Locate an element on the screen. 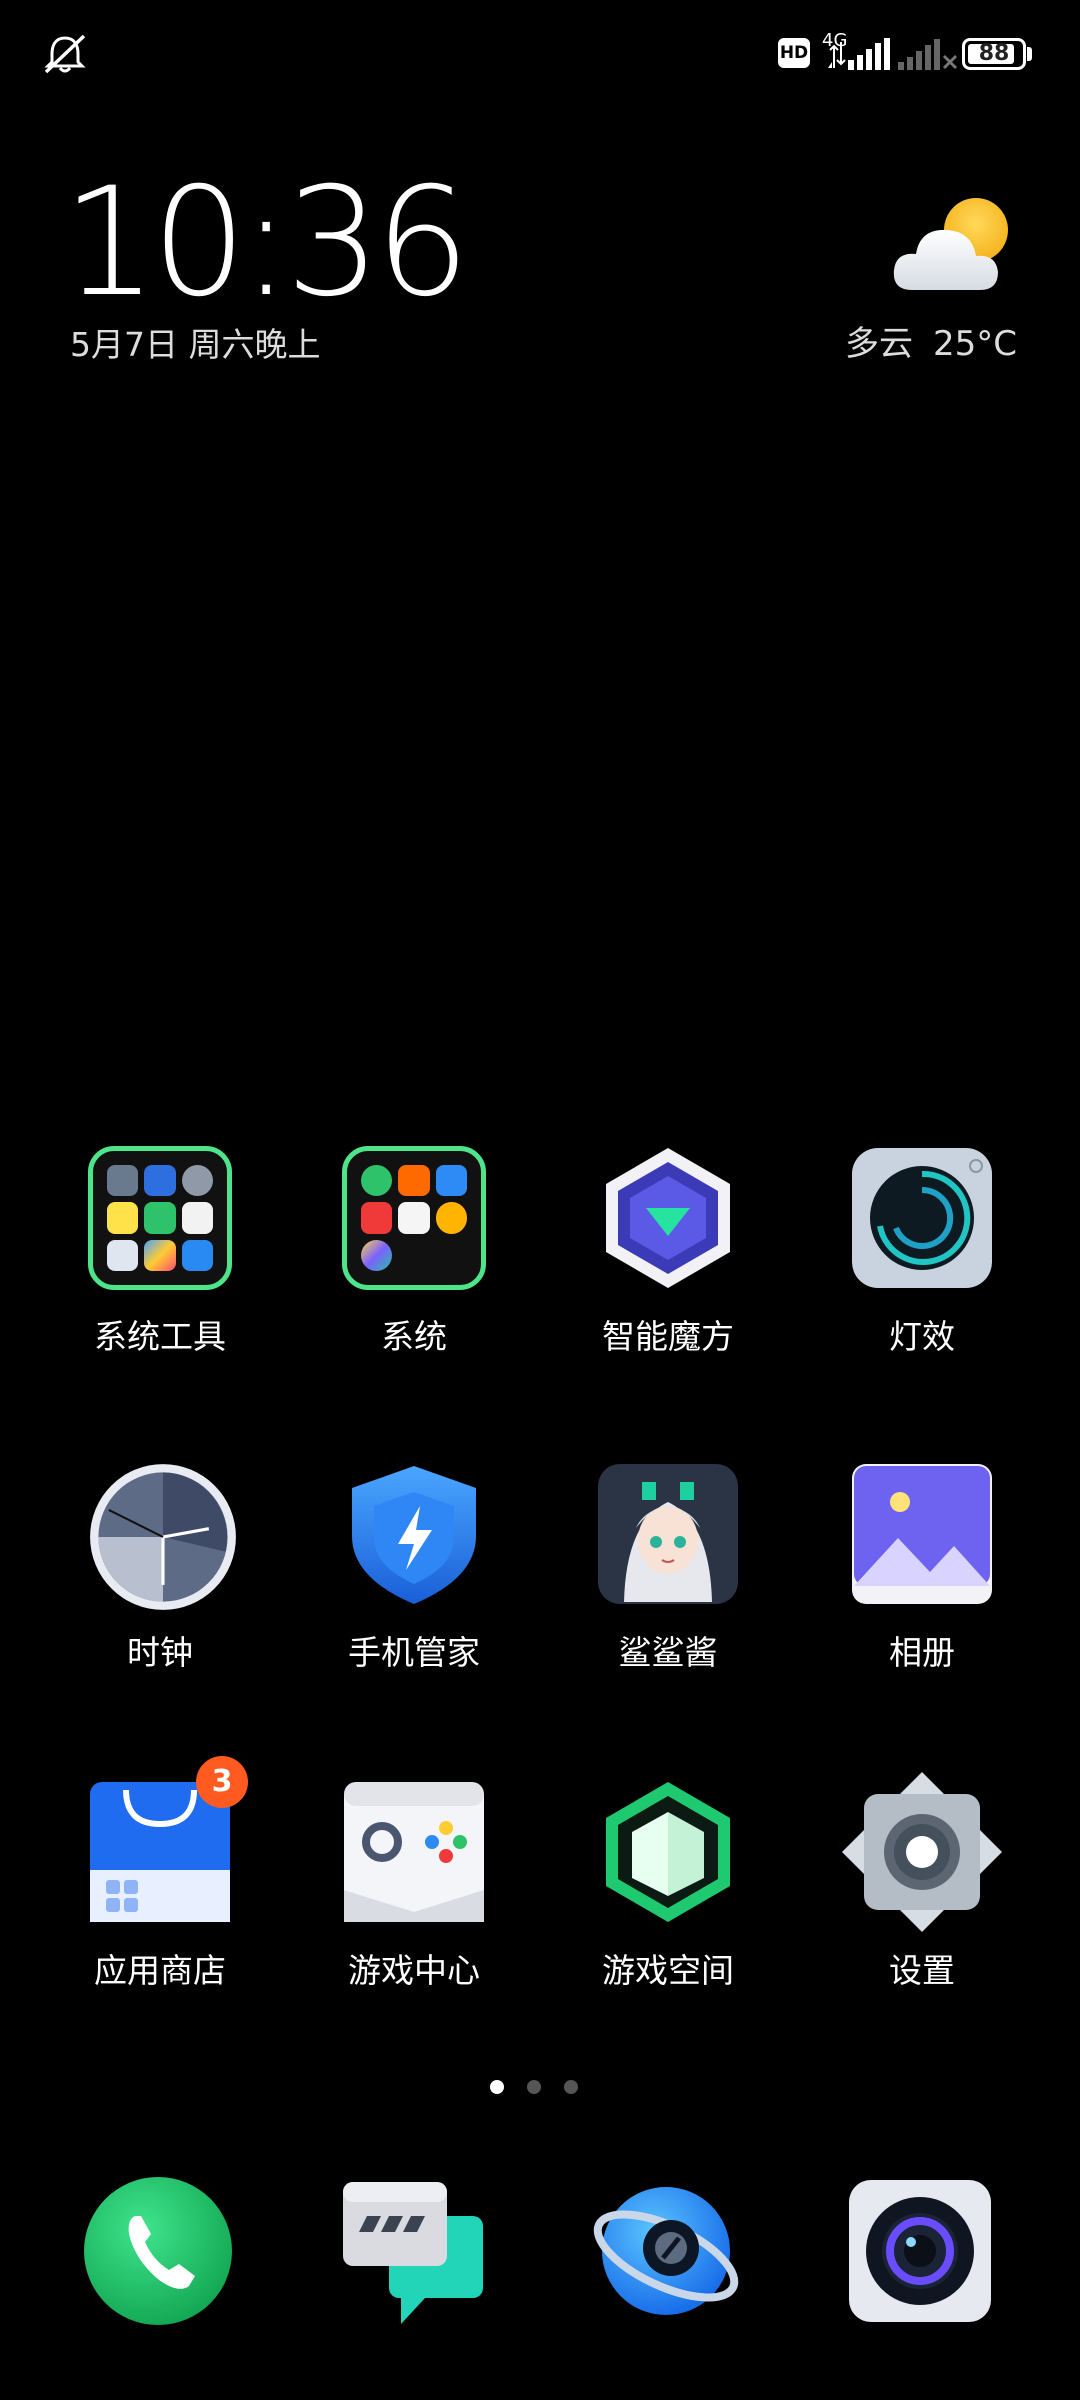 The width and height of the screenshot is (1080, 2400). app-label: 应用商店 is located at coordinates (160, 1970).